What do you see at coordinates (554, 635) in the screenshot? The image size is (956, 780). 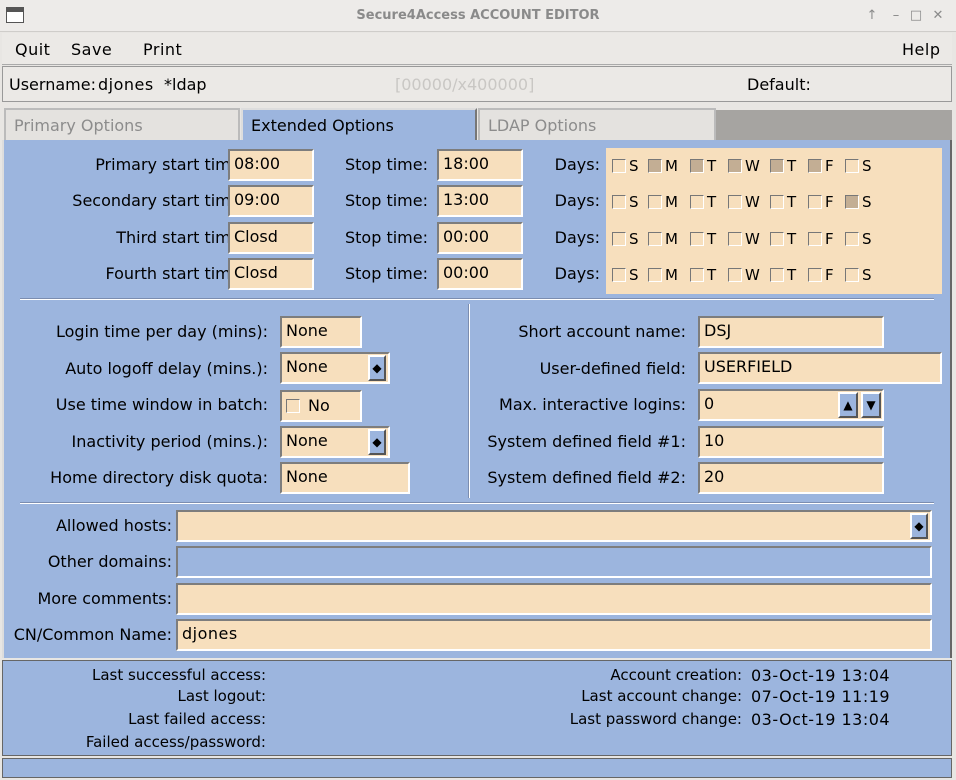 I see `cn-field: djones` at bounding box center [554, 635].